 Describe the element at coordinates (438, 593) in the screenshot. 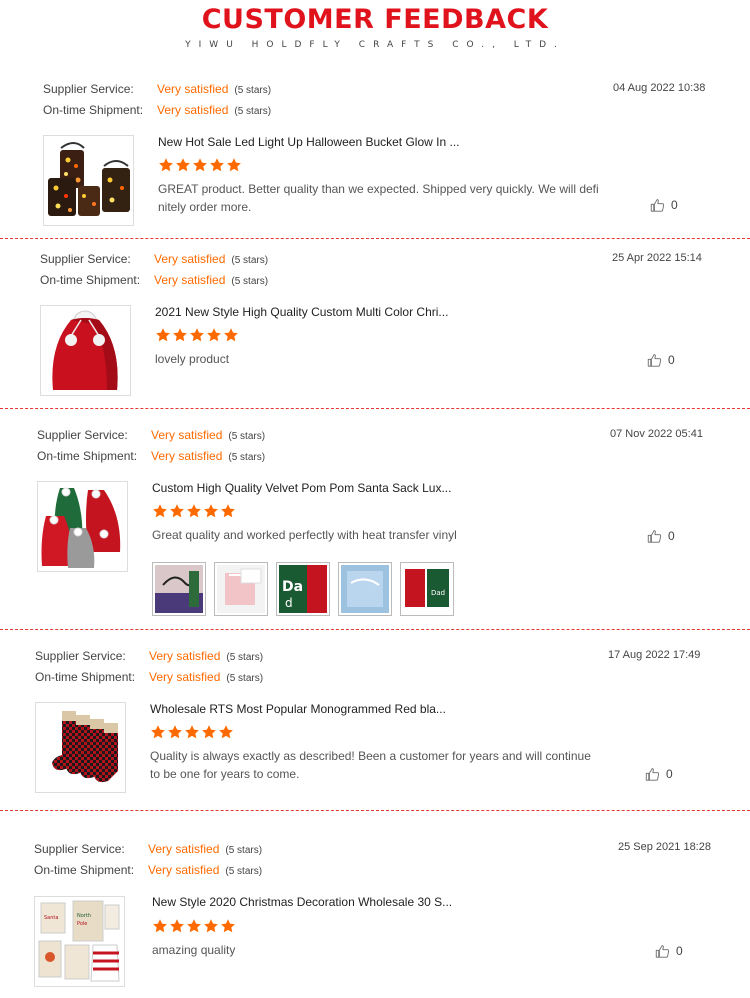

I see `svg-text: Dad` at that location.